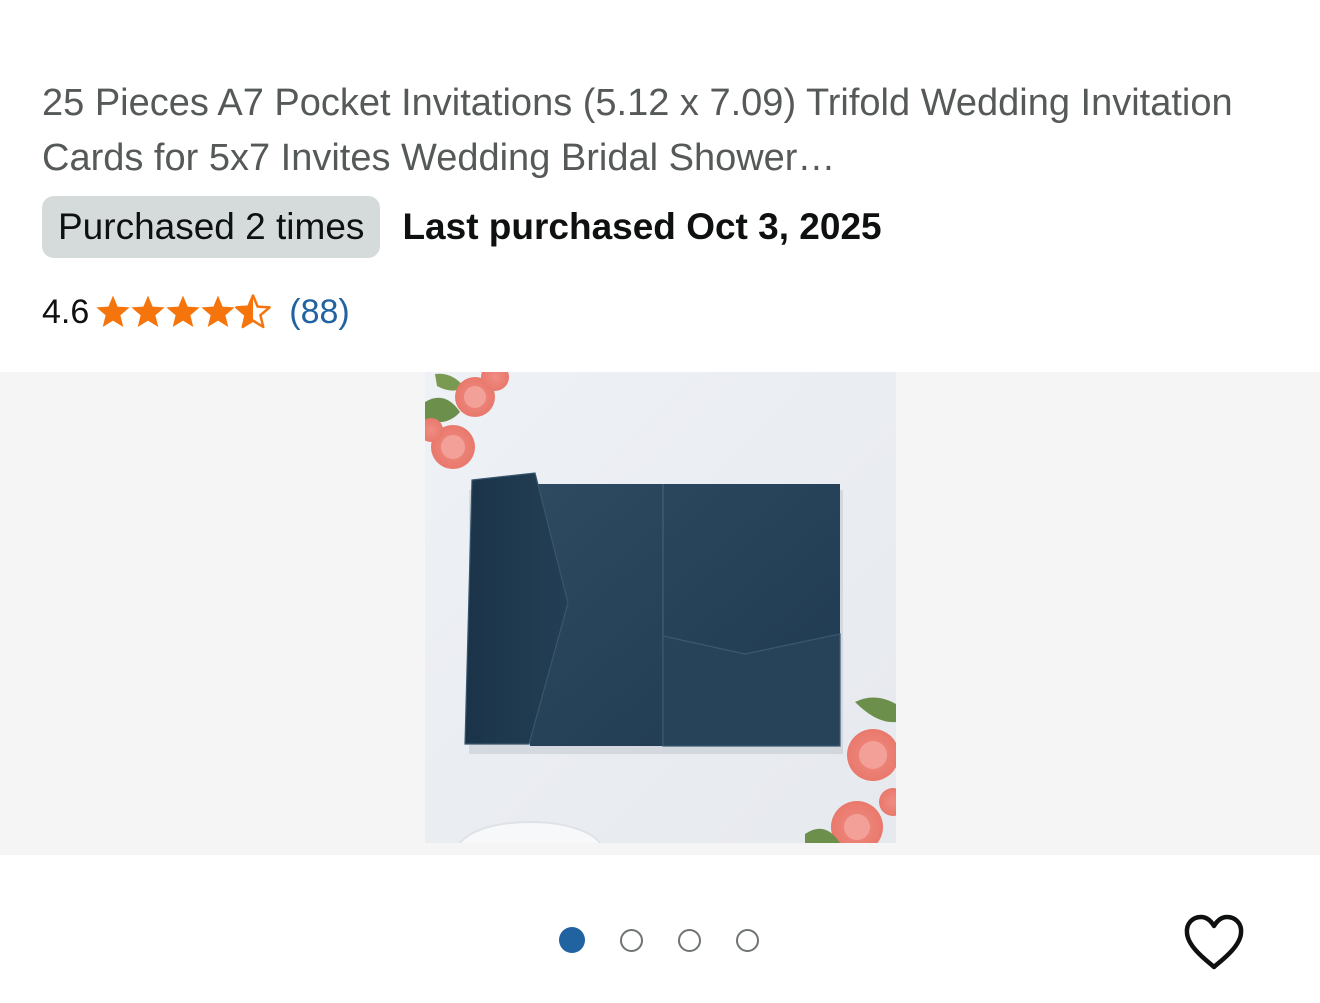  What do you see at coordinates (211, 227) in the screenshot?
I see `purchased-times-badge: Purchased 2 times` at bounding box center [211, 227].